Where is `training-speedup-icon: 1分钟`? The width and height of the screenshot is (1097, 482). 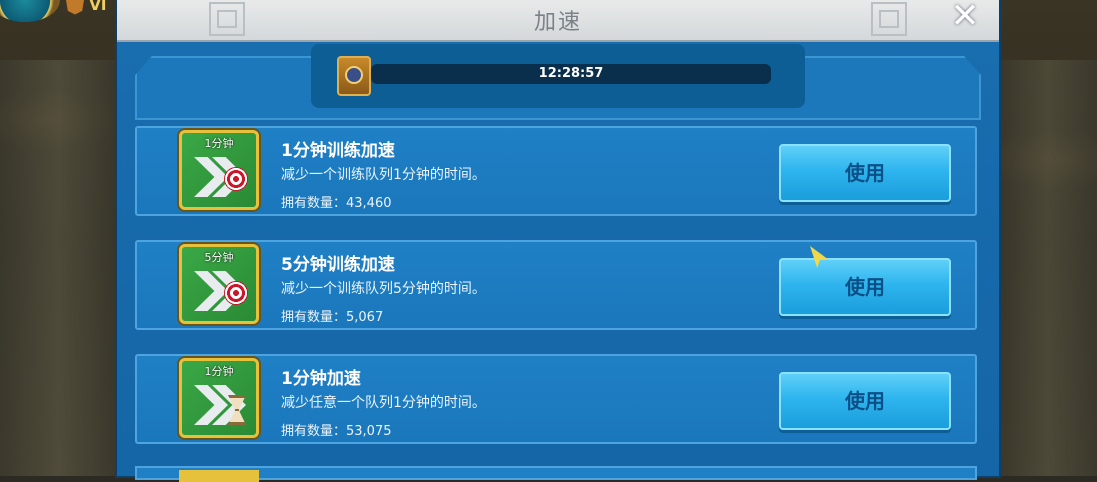
training-speedup-icon: 1分钟 is located at coordinates (219, 170).